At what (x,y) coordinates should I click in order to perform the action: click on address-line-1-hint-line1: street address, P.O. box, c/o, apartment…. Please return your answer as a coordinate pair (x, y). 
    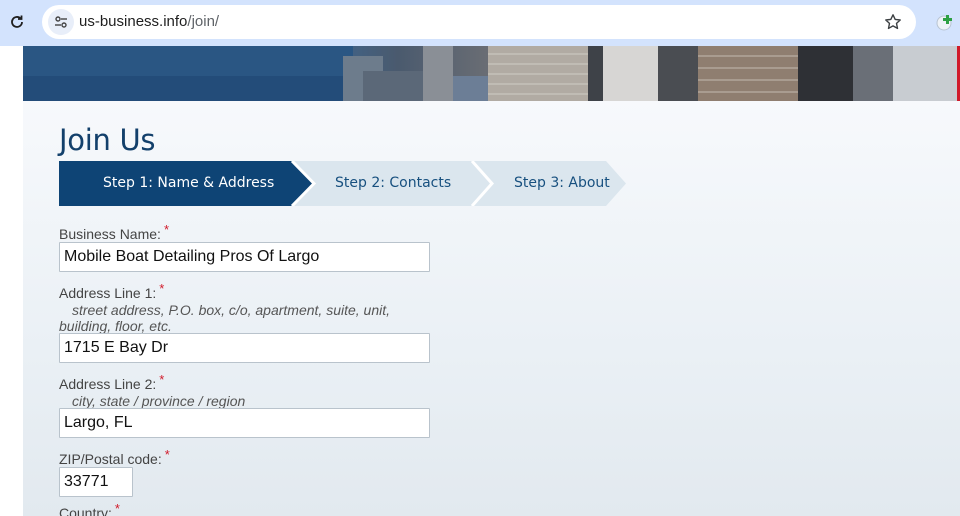
    Looking at the image, I should click on (231, 310).